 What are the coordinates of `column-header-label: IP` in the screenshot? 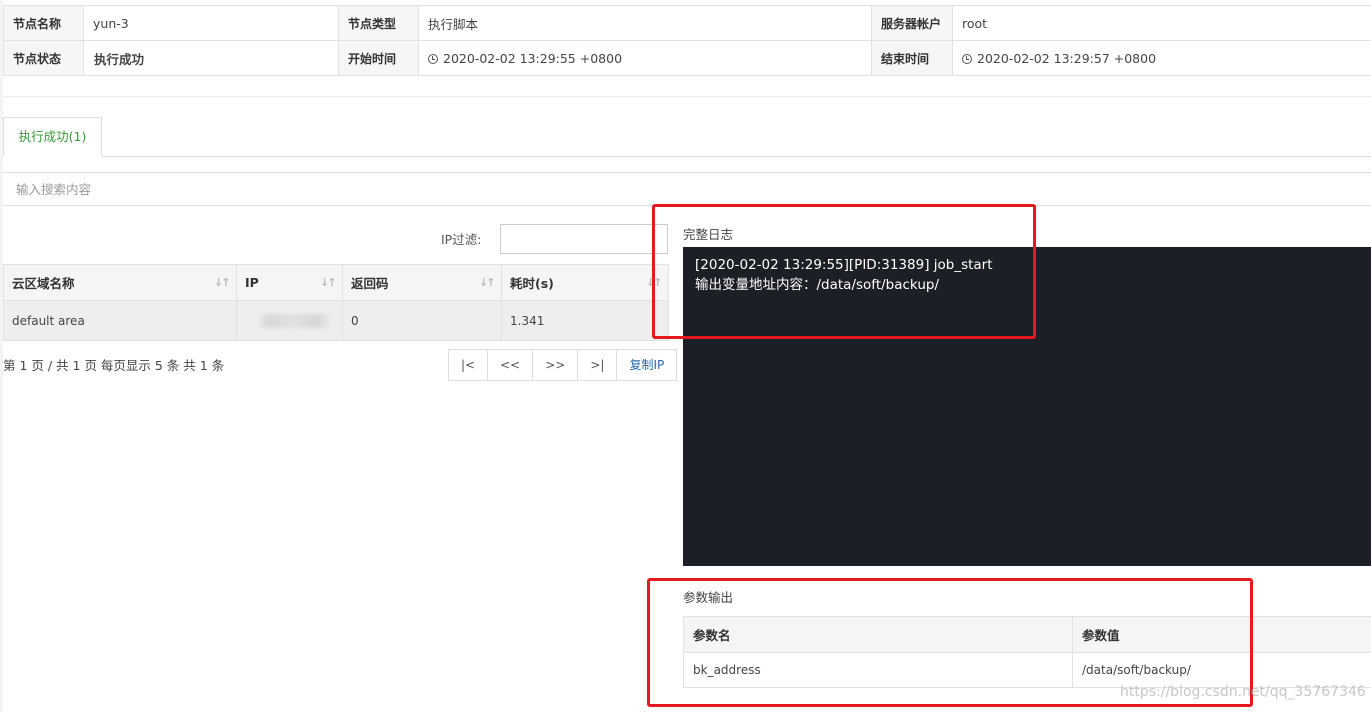 It's located at (252, 282).